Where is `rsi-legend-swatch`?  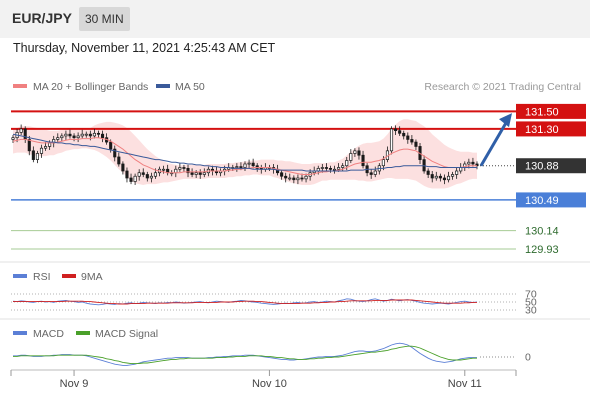
rsi-legend-swatch is located at coordinates (20, 276).